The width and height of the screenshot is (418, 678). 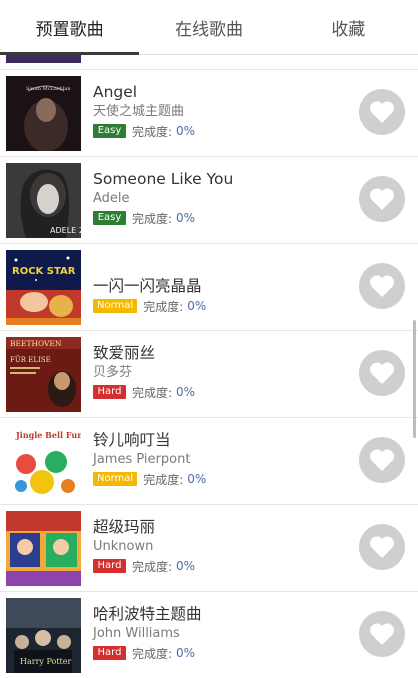 I want to click on song-info: 超级玛丽 Unknown Hard 完成度: 0%, so click(x=218, y=545).